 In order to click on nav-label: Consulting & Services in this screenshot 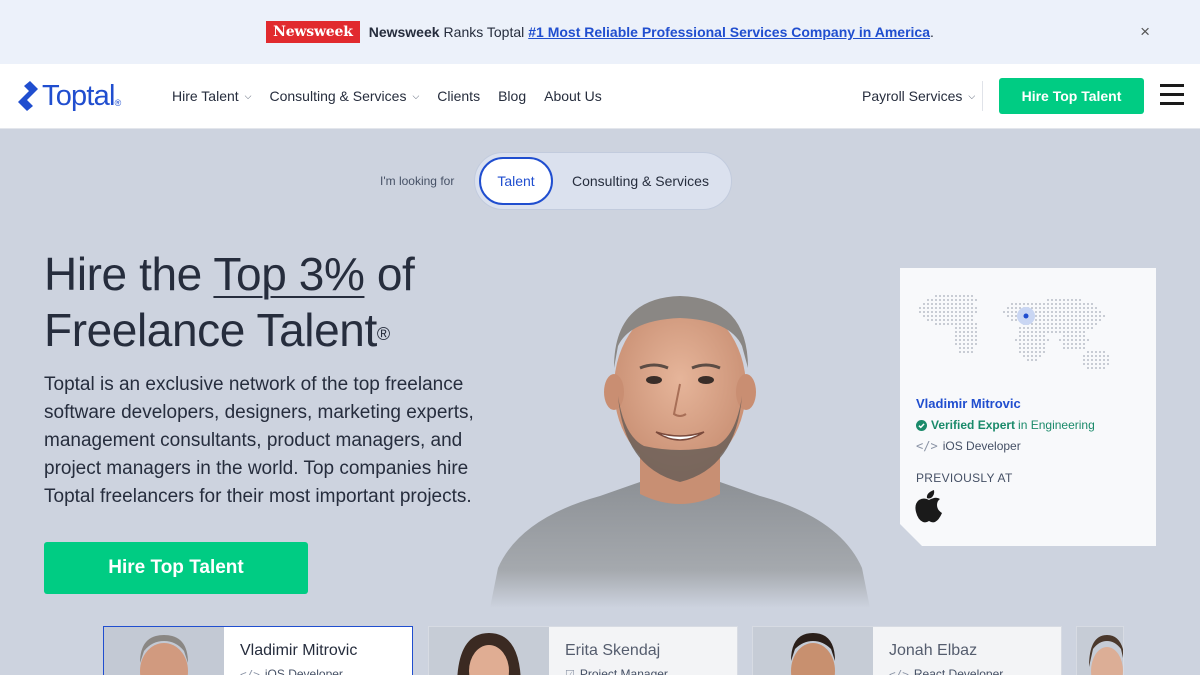, I will do `click(338, 96)`.